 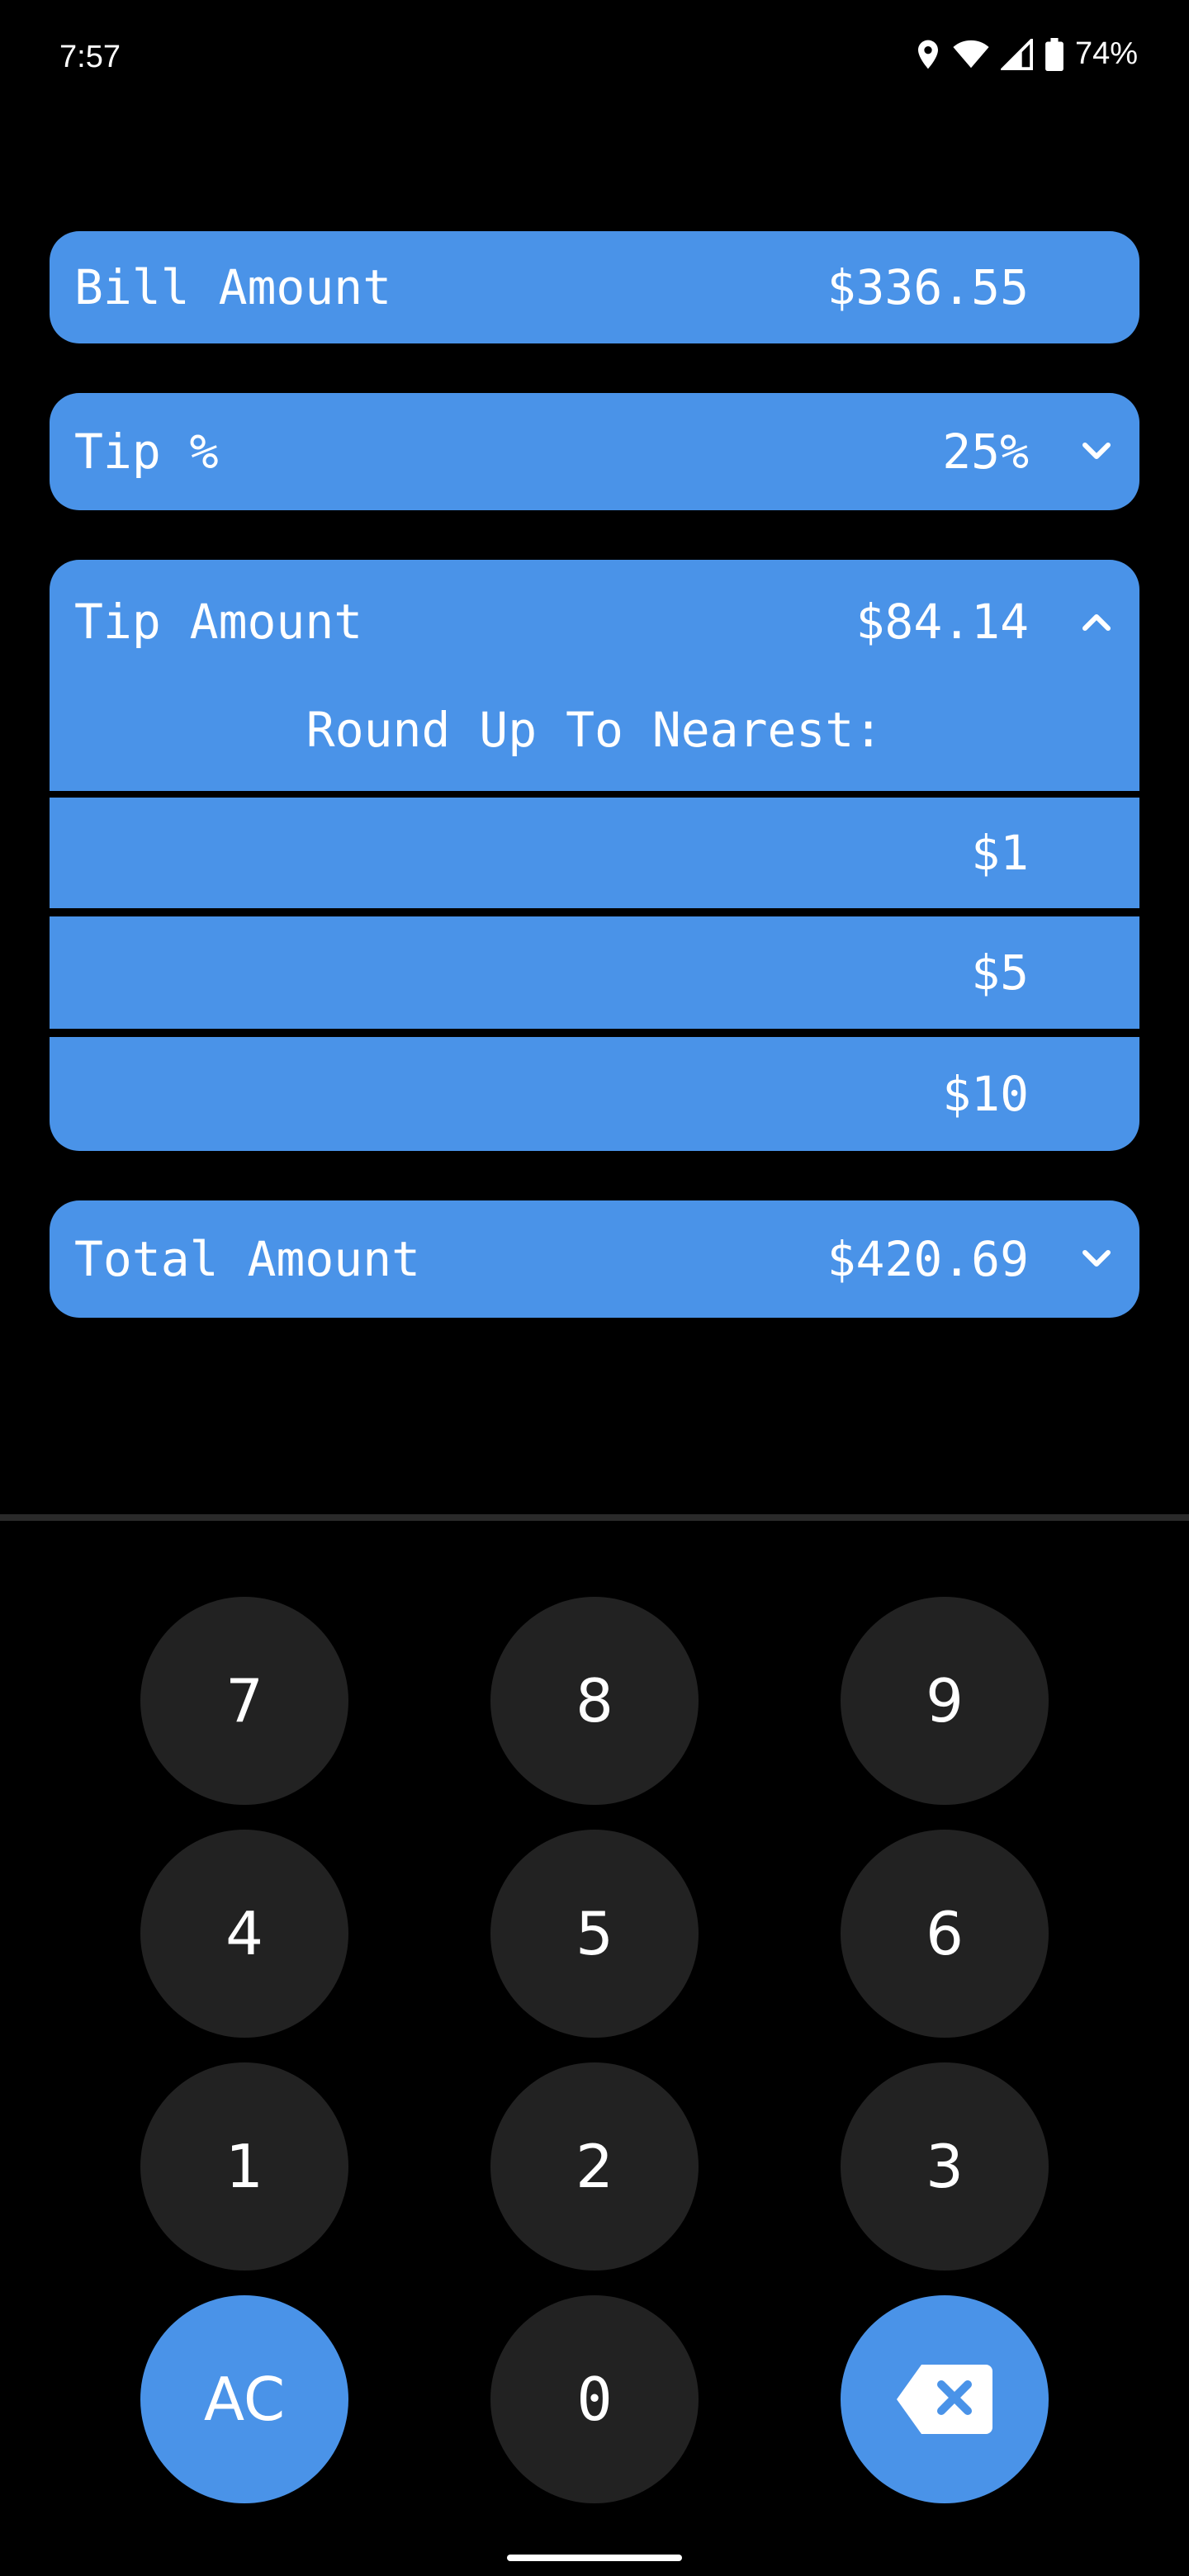 What do you see at coordinates (945, 1934) in the screenshot?
I see `key-6: 6` at bounding box center [945, 1934].